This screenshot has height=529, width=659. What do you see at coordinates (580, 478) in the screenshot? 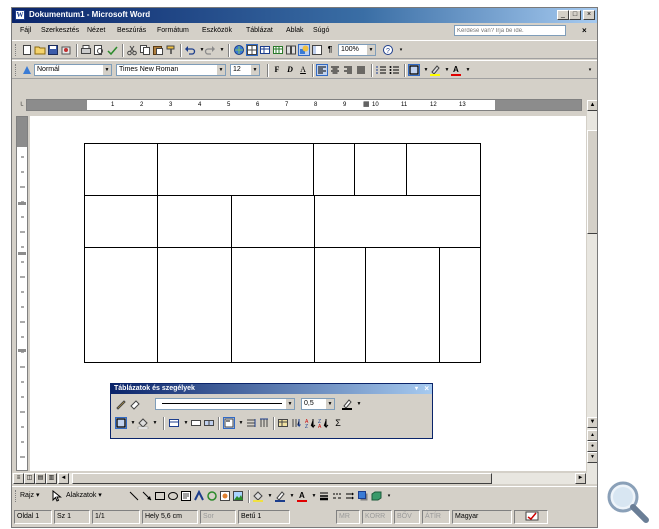
I see `scroll-right-icon: ►` at bounding box center [580, 478].